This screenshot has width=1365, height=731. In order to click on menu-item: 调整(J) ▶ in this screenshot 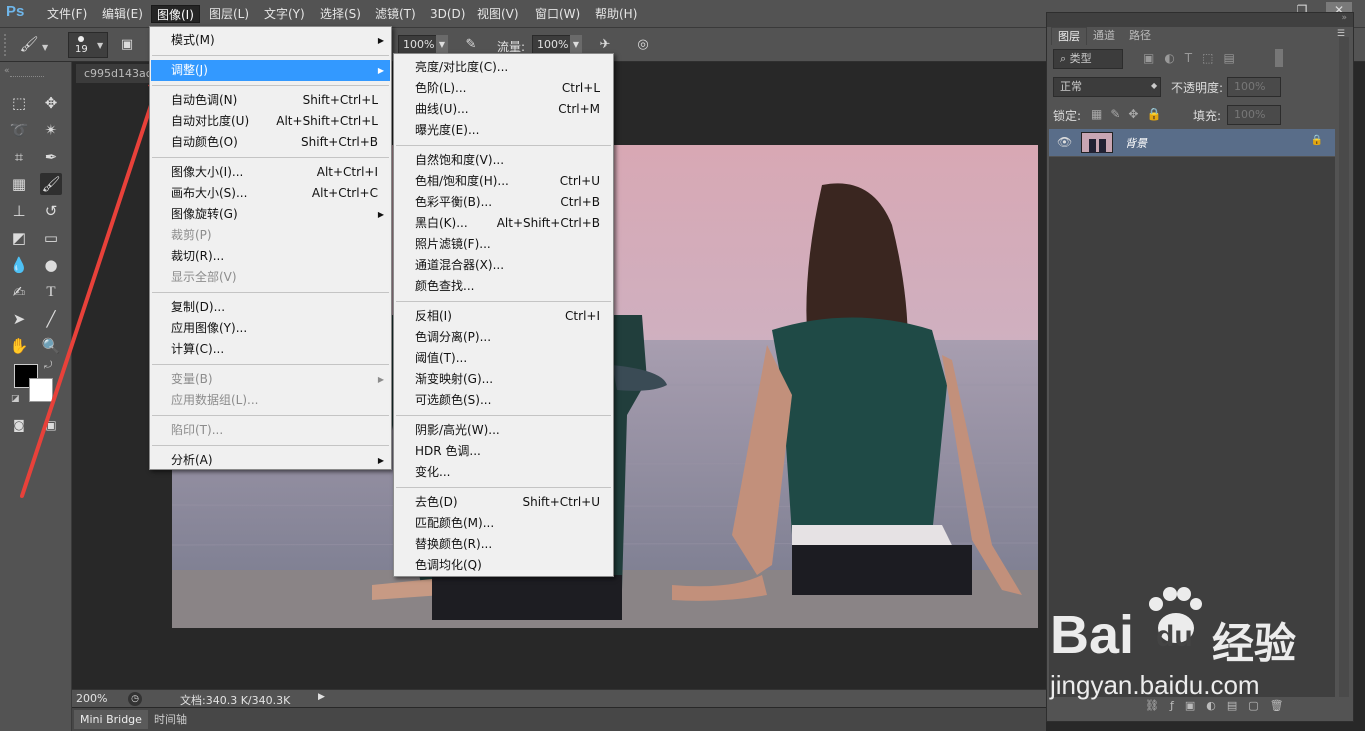, I will do `click(270, 70)`.